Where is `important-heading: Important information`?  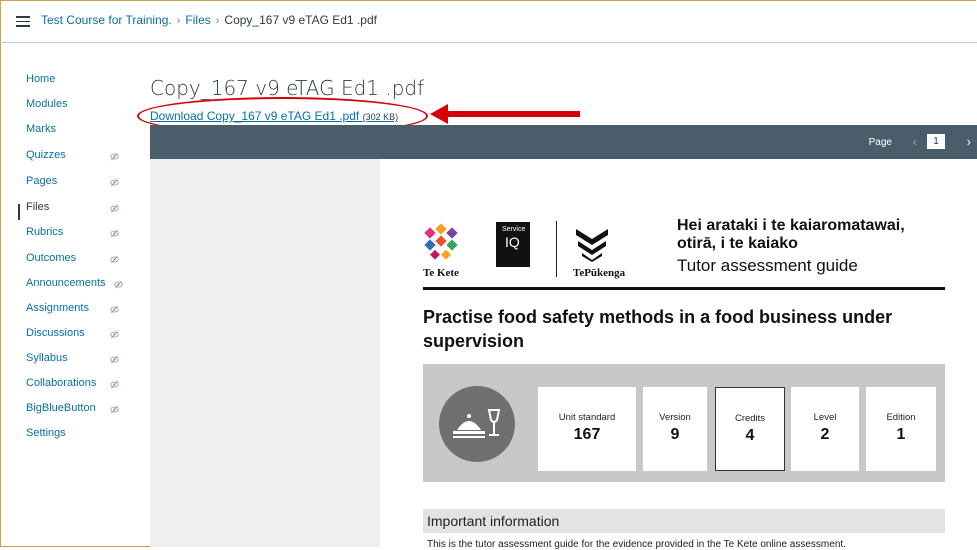 important-heading: Important information is located at coordinates (493, 521).